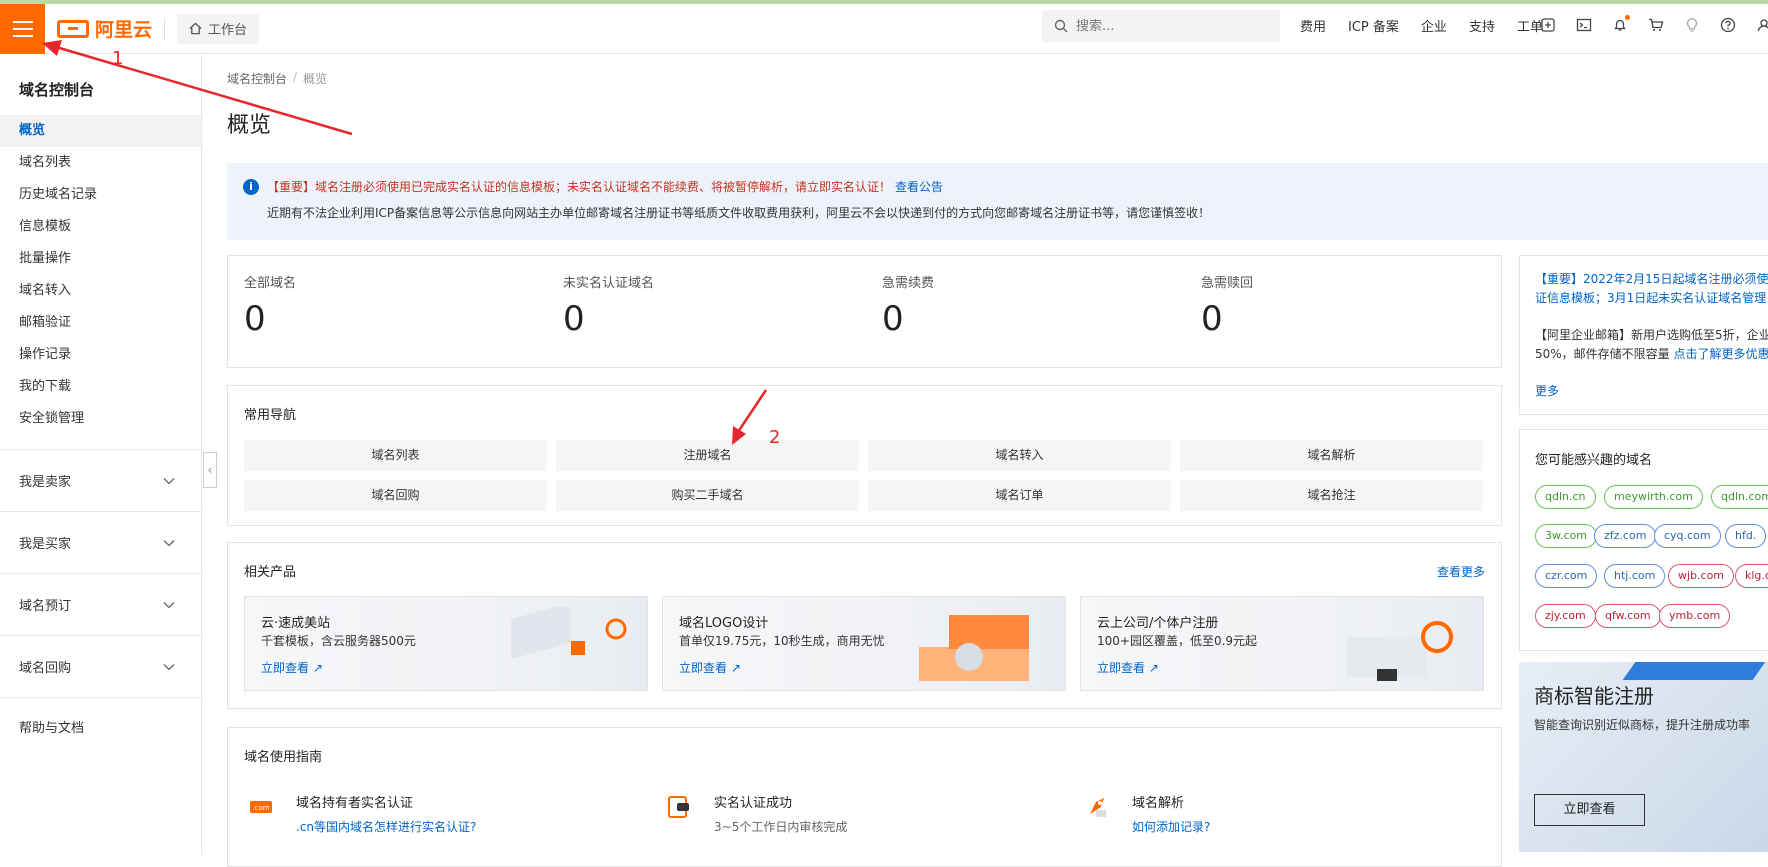  What do you see at coordinates (100, 323) in the screenshot?
I see `sidebar-item-email-verify: 邮箱验证` at bounding box center [100, 323].